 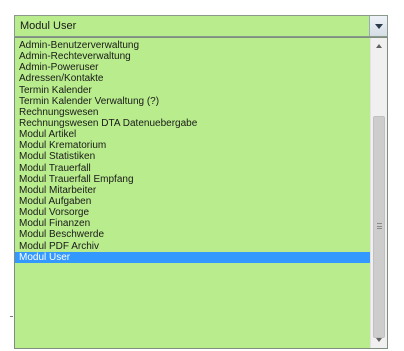 I want to click on option-modul-statistiken: Modul Statistiken, so click(x=192, y=156).